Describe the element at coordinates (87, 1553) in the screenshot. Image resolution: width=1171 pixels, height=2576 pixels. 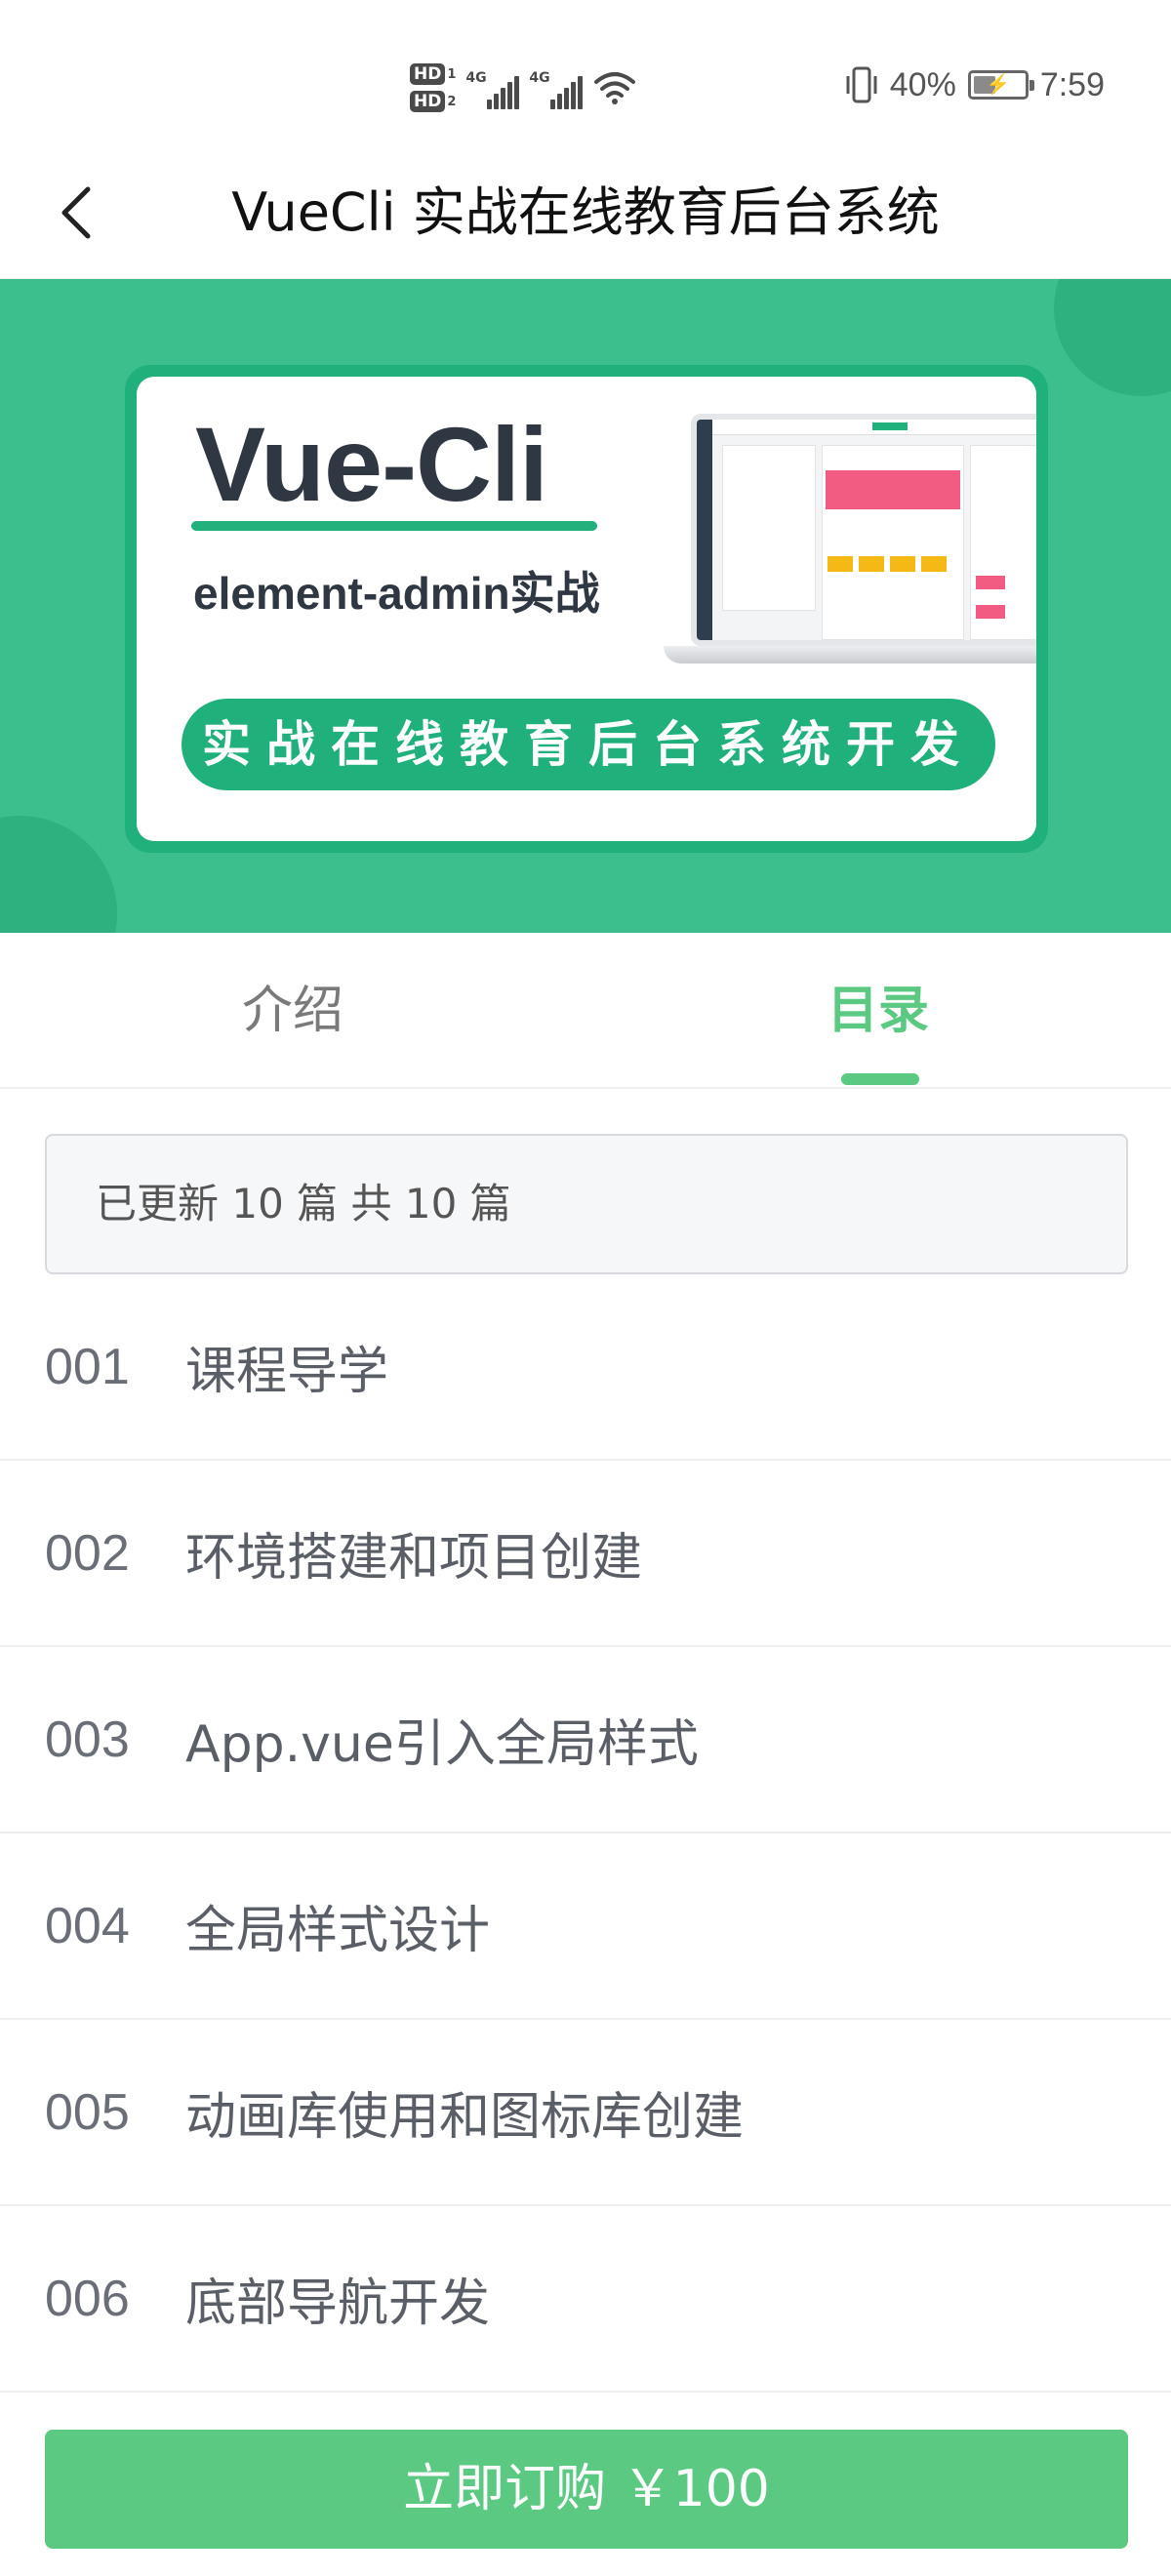
I see `chapter-number: 002` at that location.